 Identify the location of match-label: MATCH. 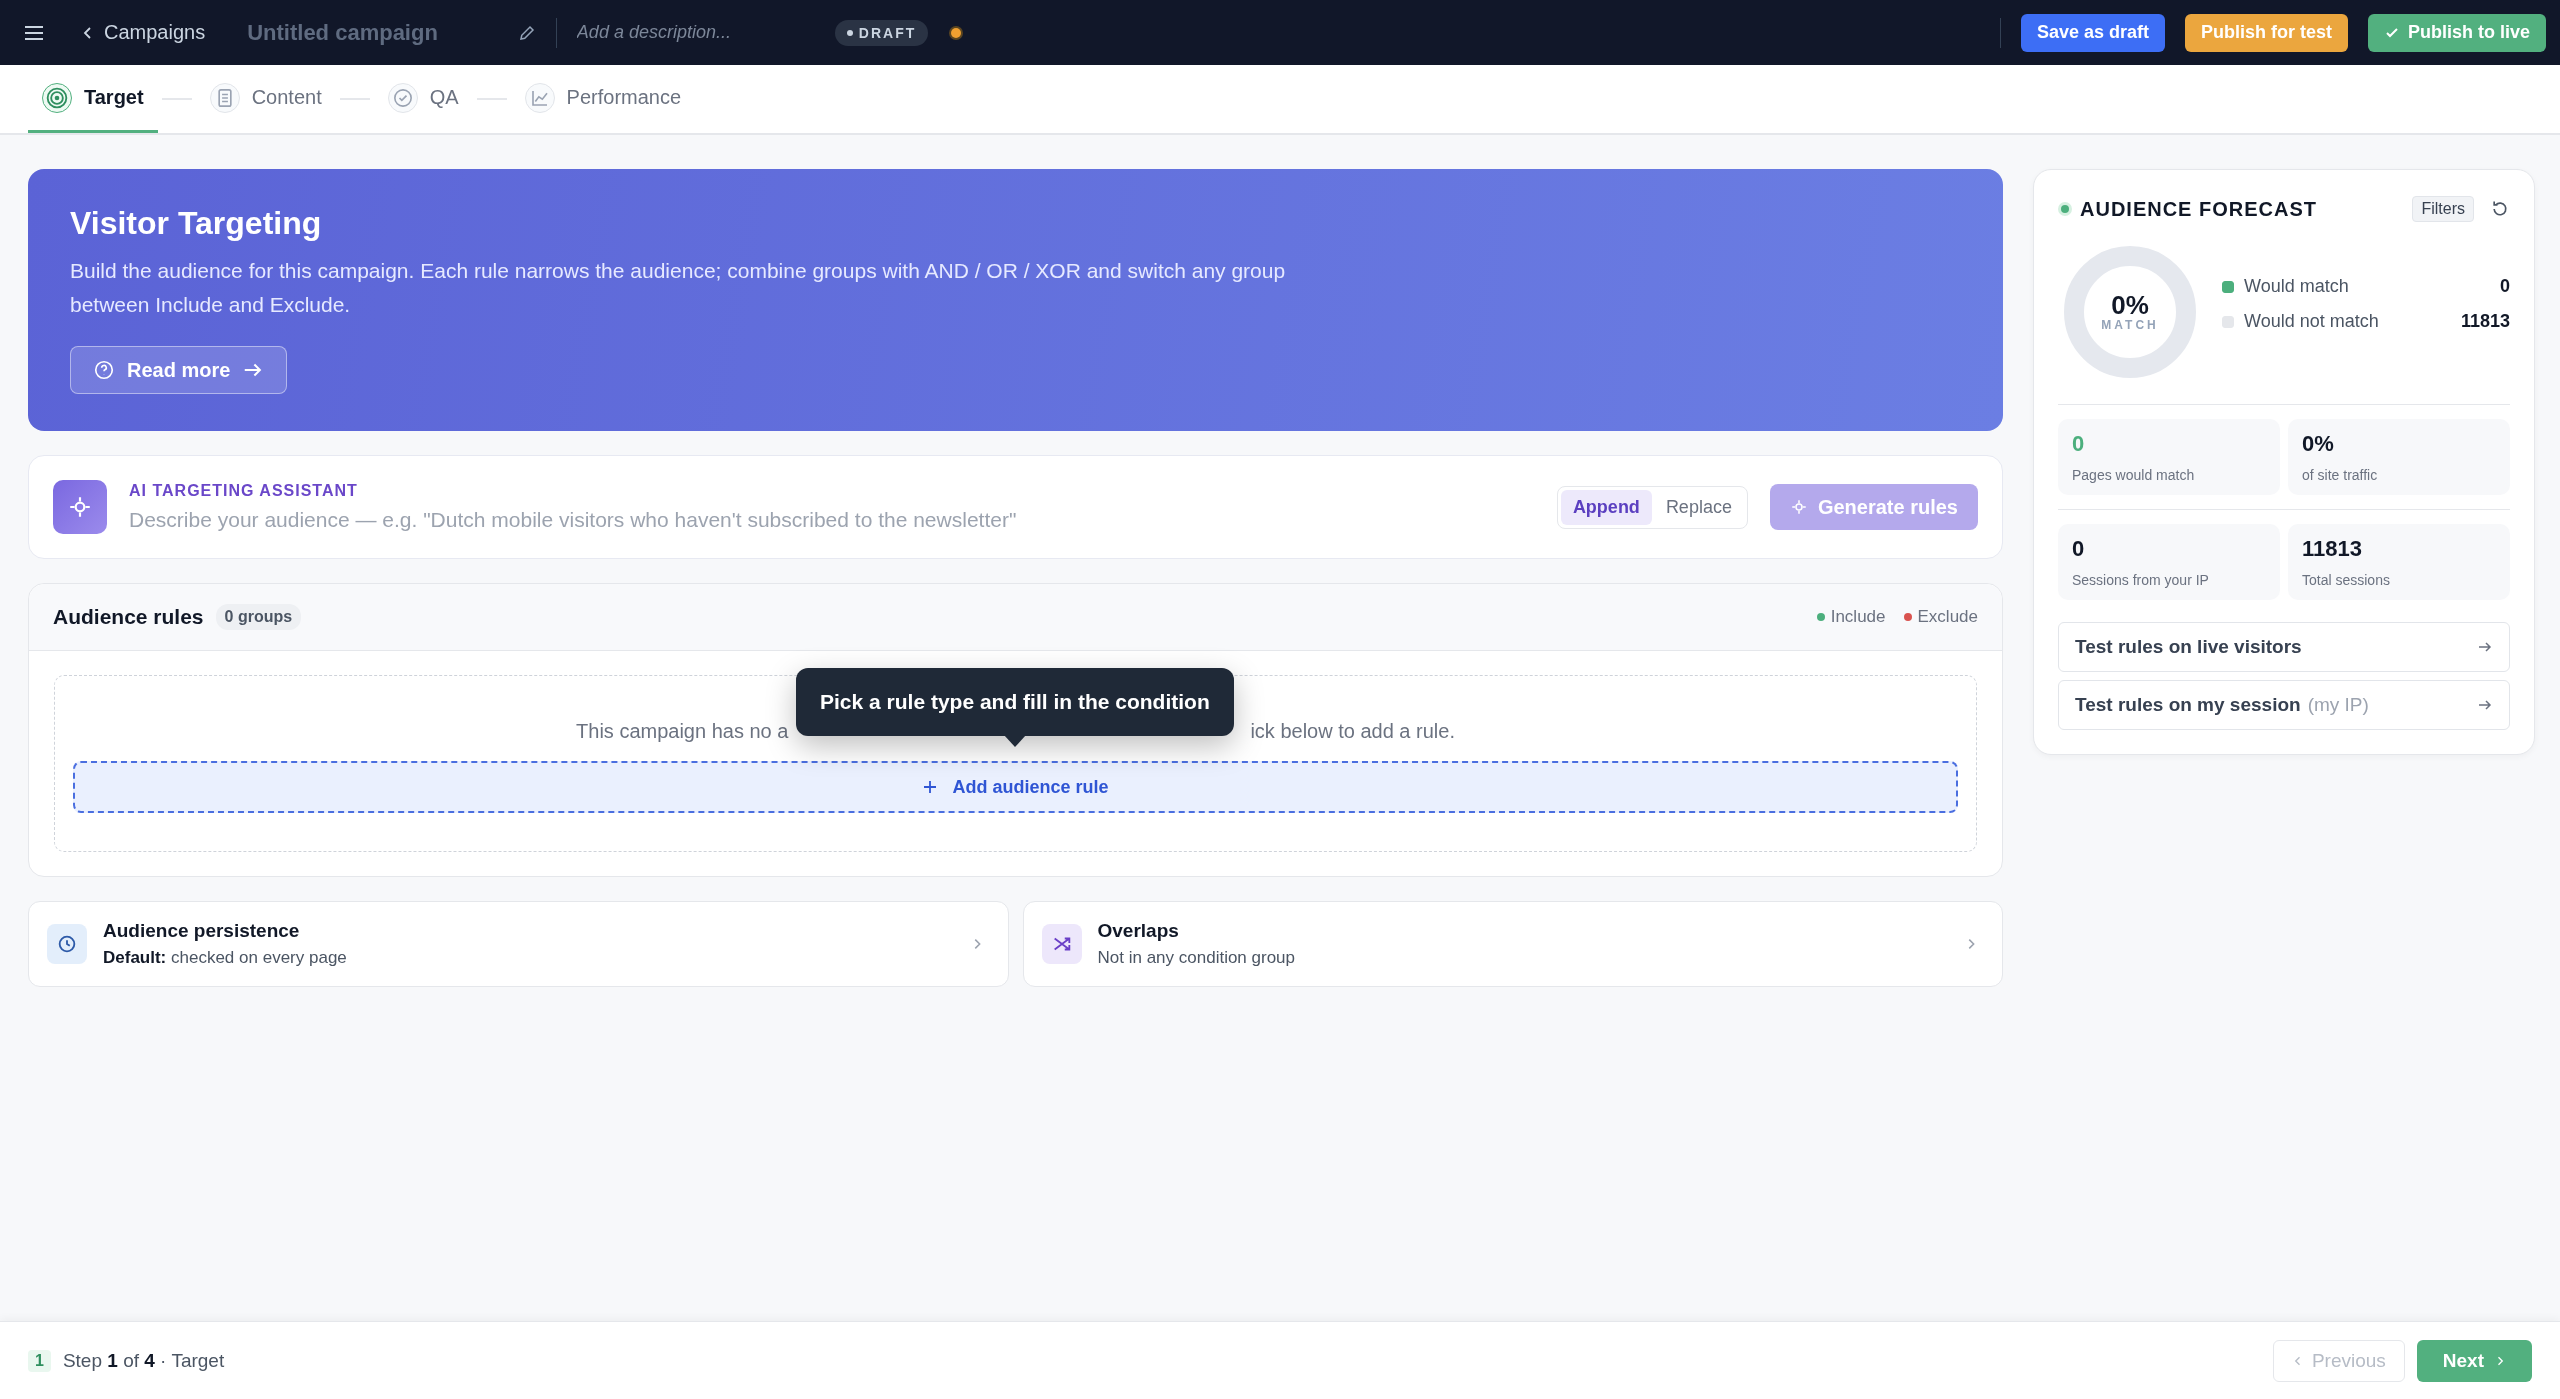
(2130, 325).